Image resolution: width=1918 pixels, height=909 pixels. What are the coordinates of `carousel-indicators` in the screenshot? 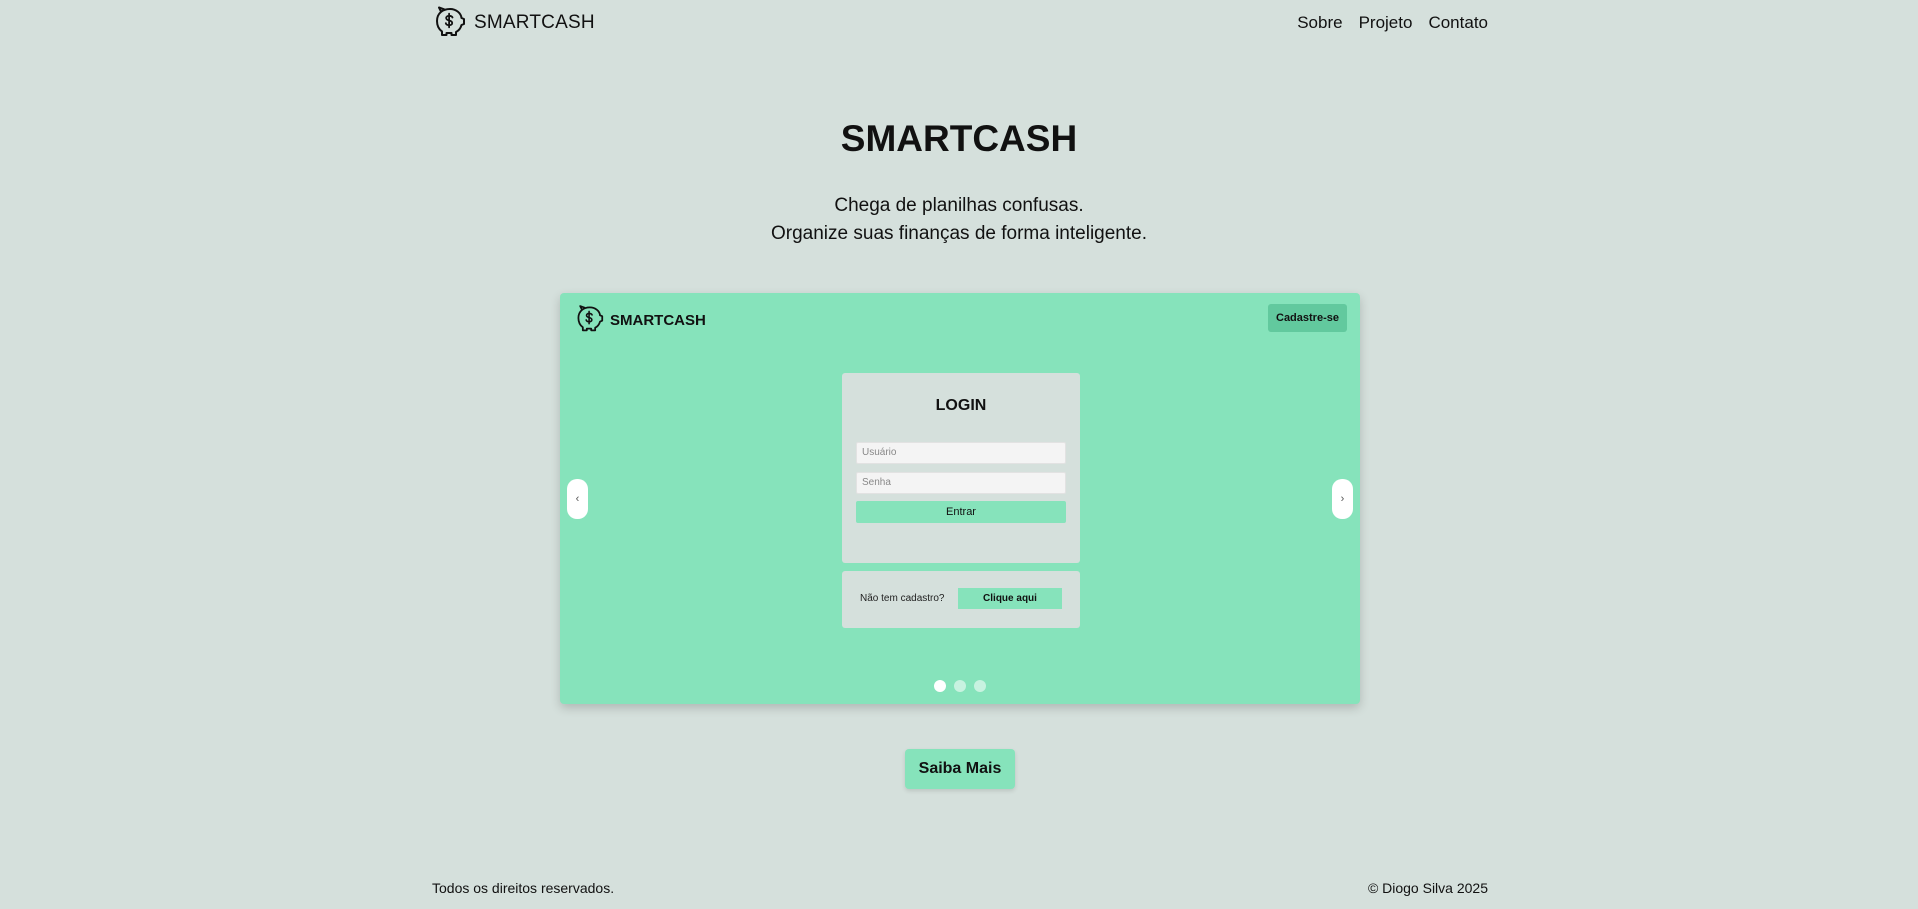 It's located at (960, 686).